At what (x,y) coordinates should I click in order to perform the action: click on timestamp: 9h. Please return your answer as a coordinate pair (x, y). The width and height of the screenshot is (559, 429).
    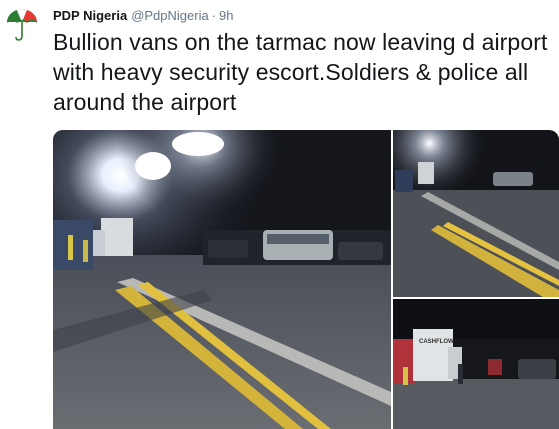
    Looking at the image, I should click on (226, 15).